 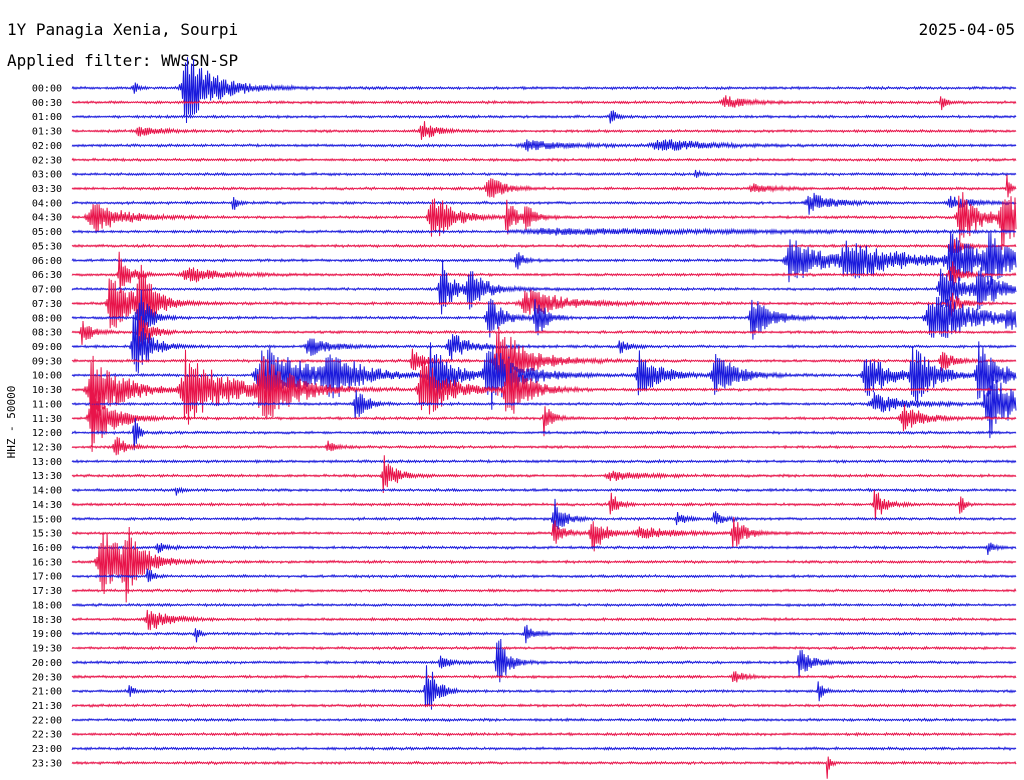 I want to click on time-tick-label: 00:30, so click(x=47, y=103).